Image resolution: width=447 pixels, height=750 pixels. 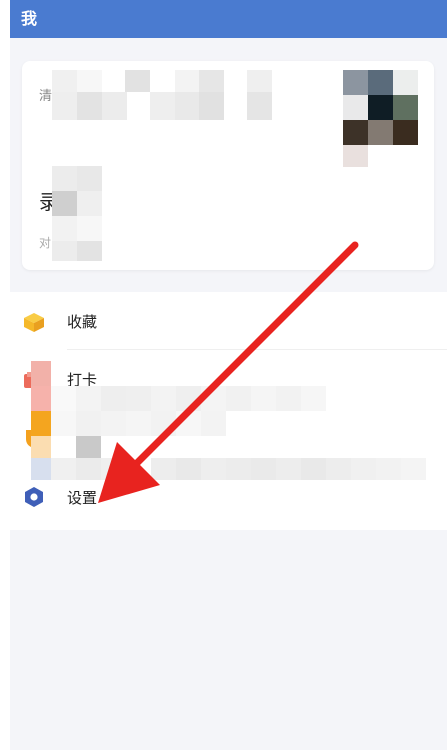 What do you see at coordinates (380, 118) in the screenshot?
I see `avatar` at bounding box center [380, 118].